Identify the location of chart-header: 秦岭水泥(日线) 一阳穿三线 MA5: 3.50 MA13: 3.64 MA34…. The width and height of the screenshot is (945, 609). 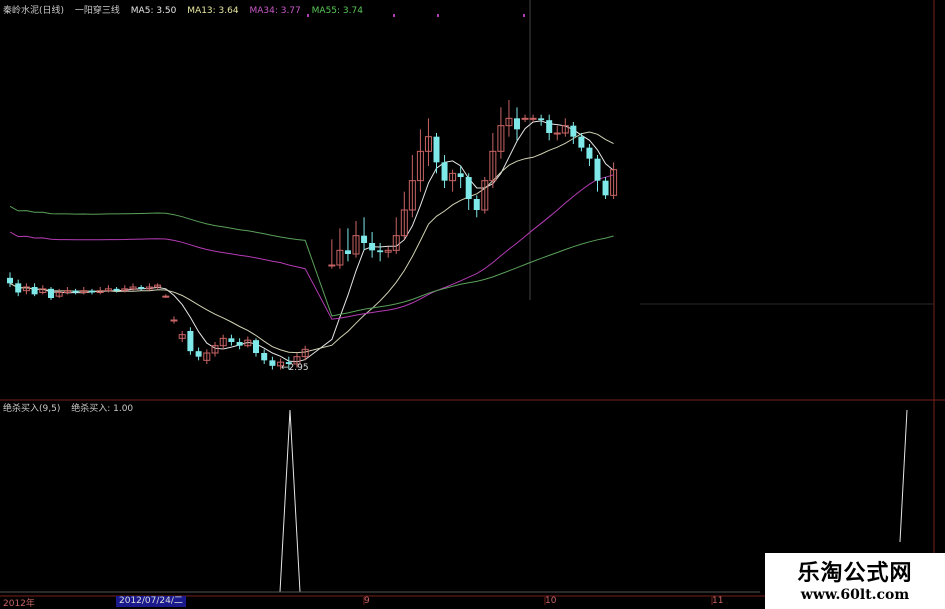
(187, 9).